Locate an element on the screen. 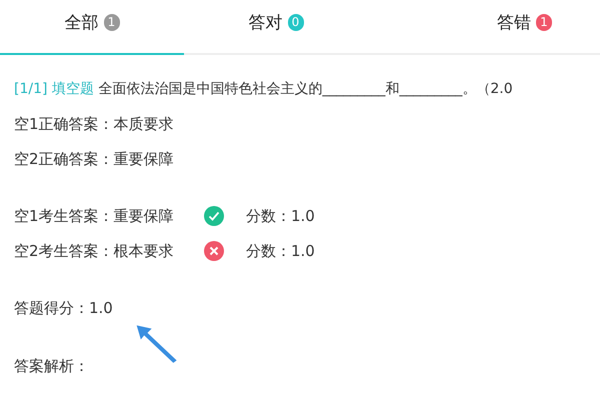 This screenshot has width=600, height=400. count-badge: 0 is located at coordinates (296, 22).